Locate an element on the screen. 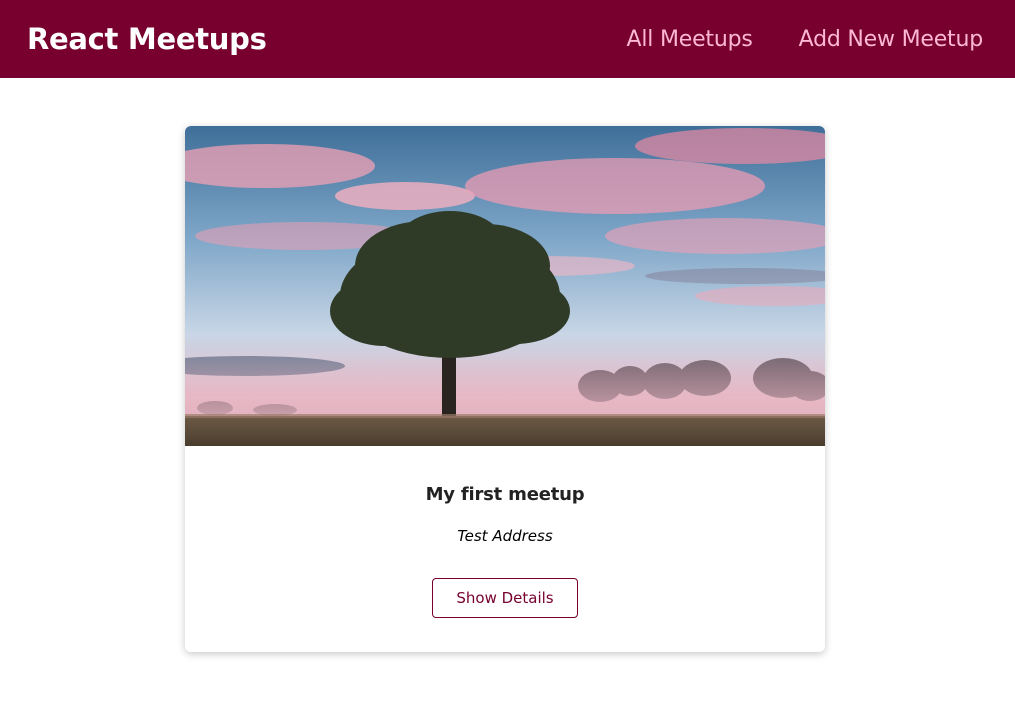  meetup-card-actions: Show Details is located at coordinates (505, 598).